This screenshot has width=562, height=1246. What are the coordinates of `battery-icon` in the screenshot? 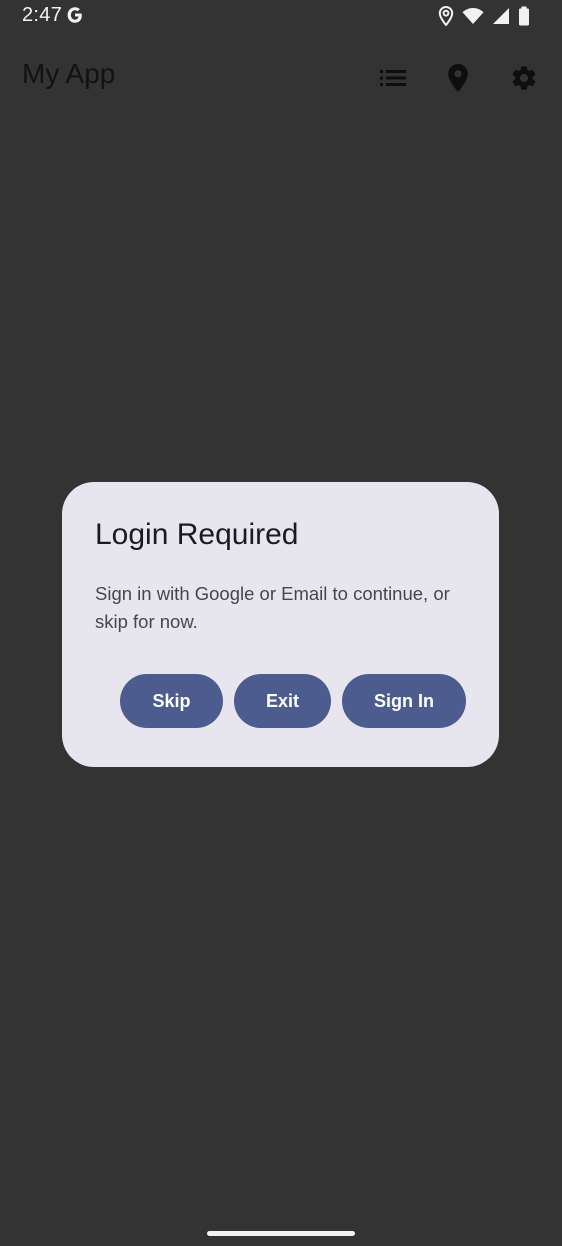 It's located at (524, 16).